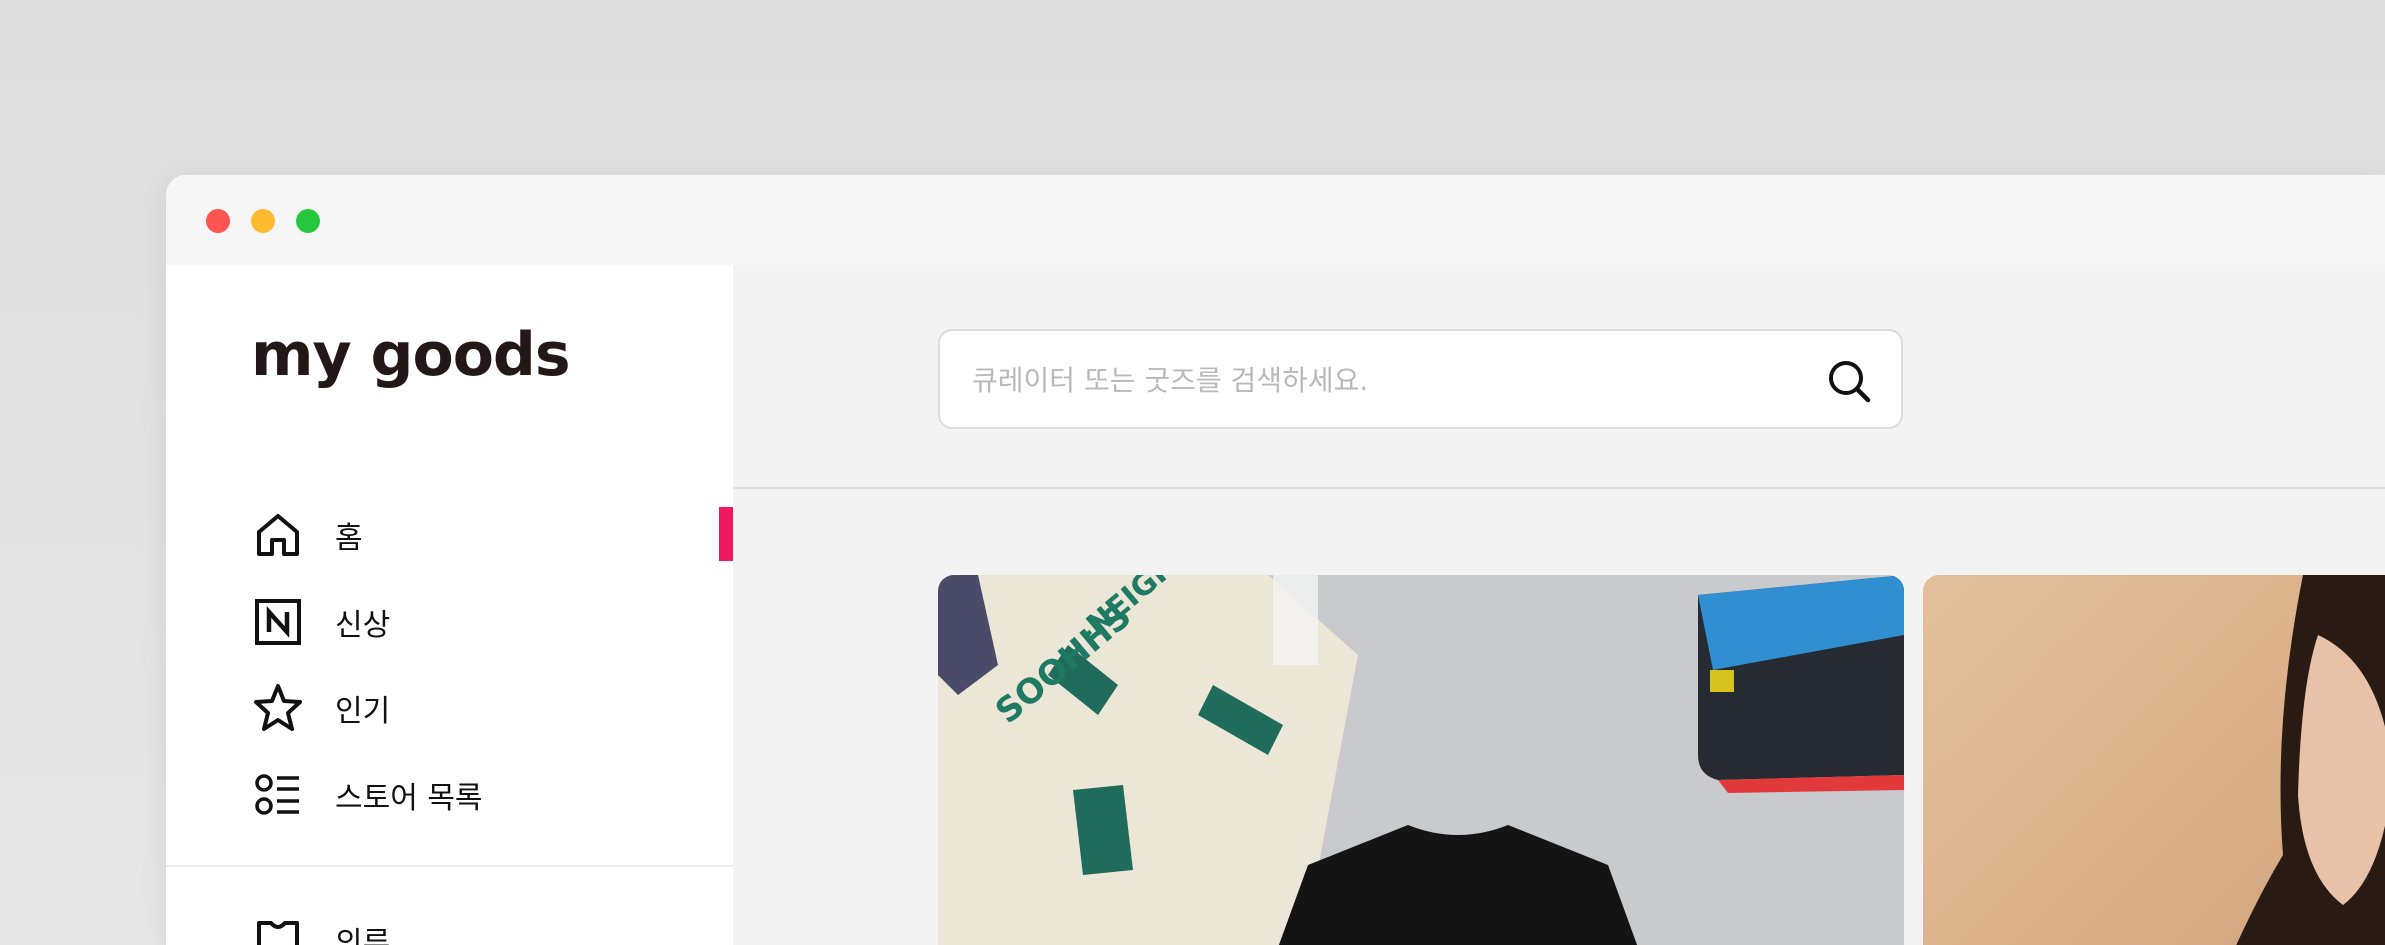 This screenshot has width=2385, height=945. I want to click on sidebar-item-home: 홈, so click(481, 535).